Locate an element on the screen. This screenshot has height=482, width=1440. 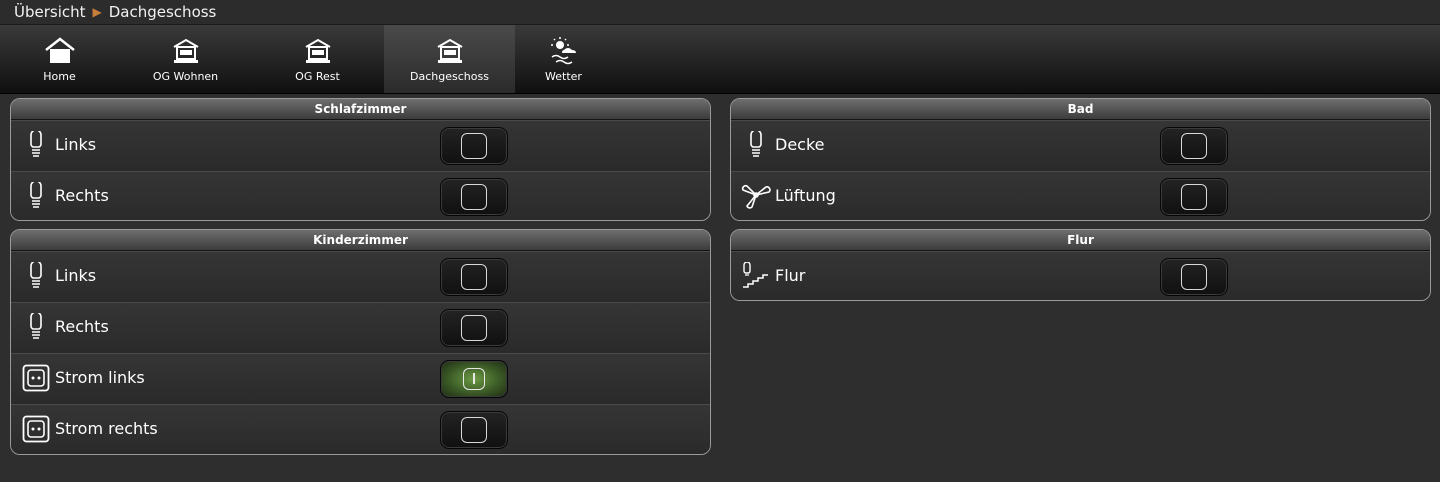
row-label: Decke is located at coordinates (800, 144).